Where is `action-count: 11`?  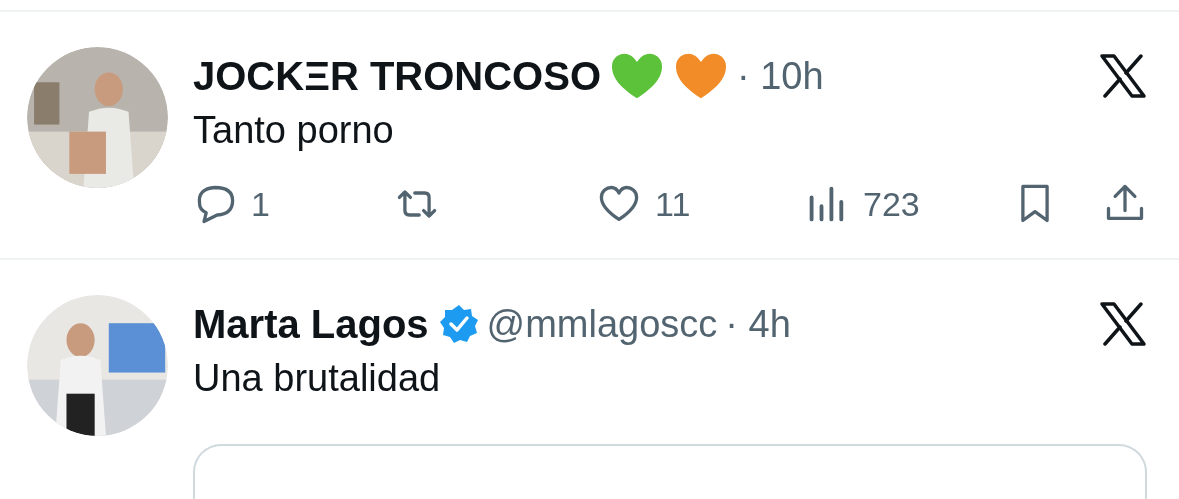
action-count: 11 is located at coordinates (673, 204).